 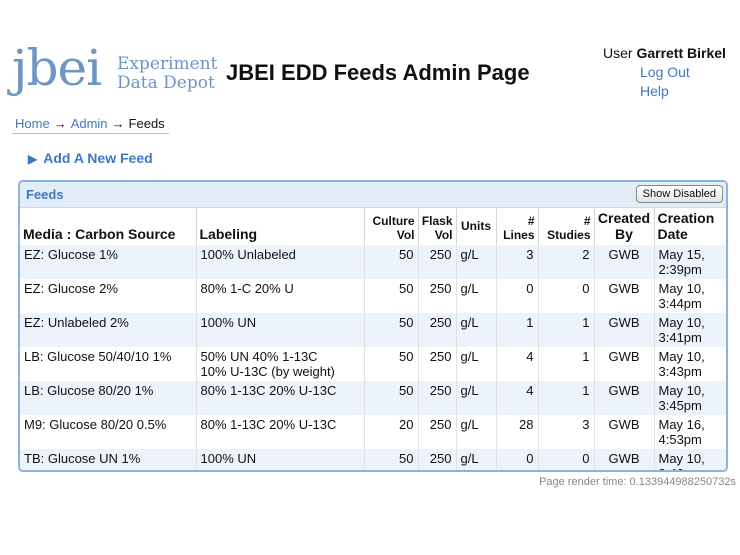 I want to click on cell-lines: 1, so click(x=517, y=330).